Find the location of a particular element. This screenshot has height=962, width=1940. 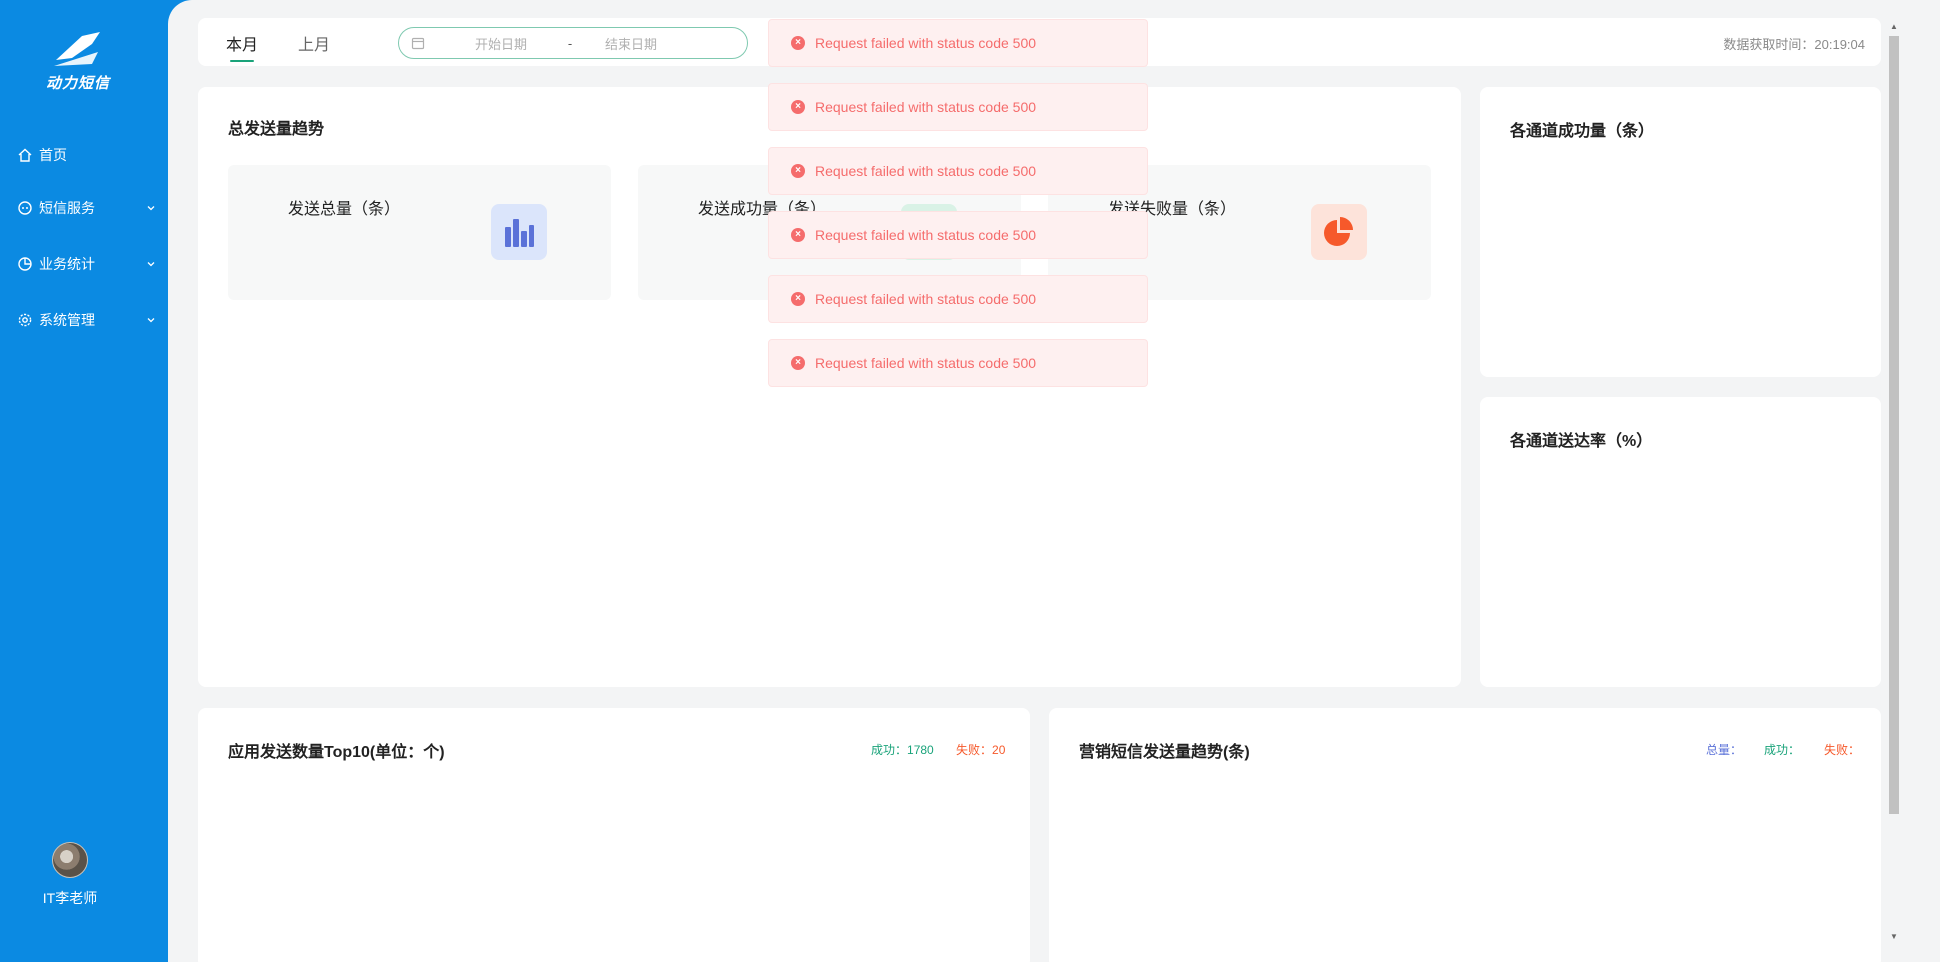

start-date-input: 开始日期 is located at coordinates (515, 43).